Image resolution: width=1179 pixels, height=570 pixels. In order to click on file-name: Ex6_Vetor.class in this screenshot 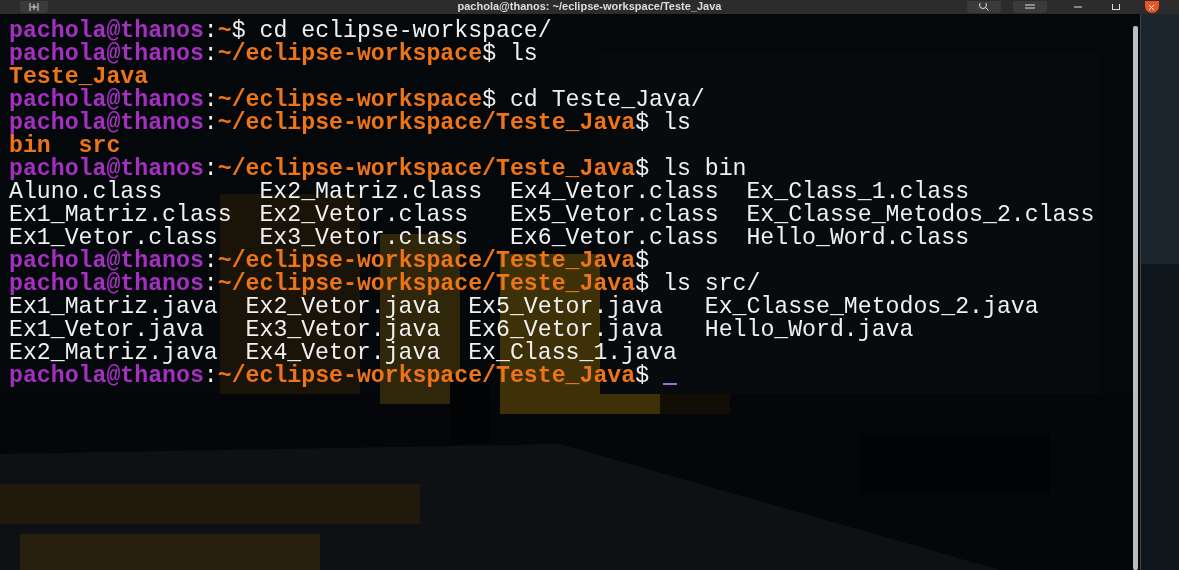, I will do `click(614, 238)`.